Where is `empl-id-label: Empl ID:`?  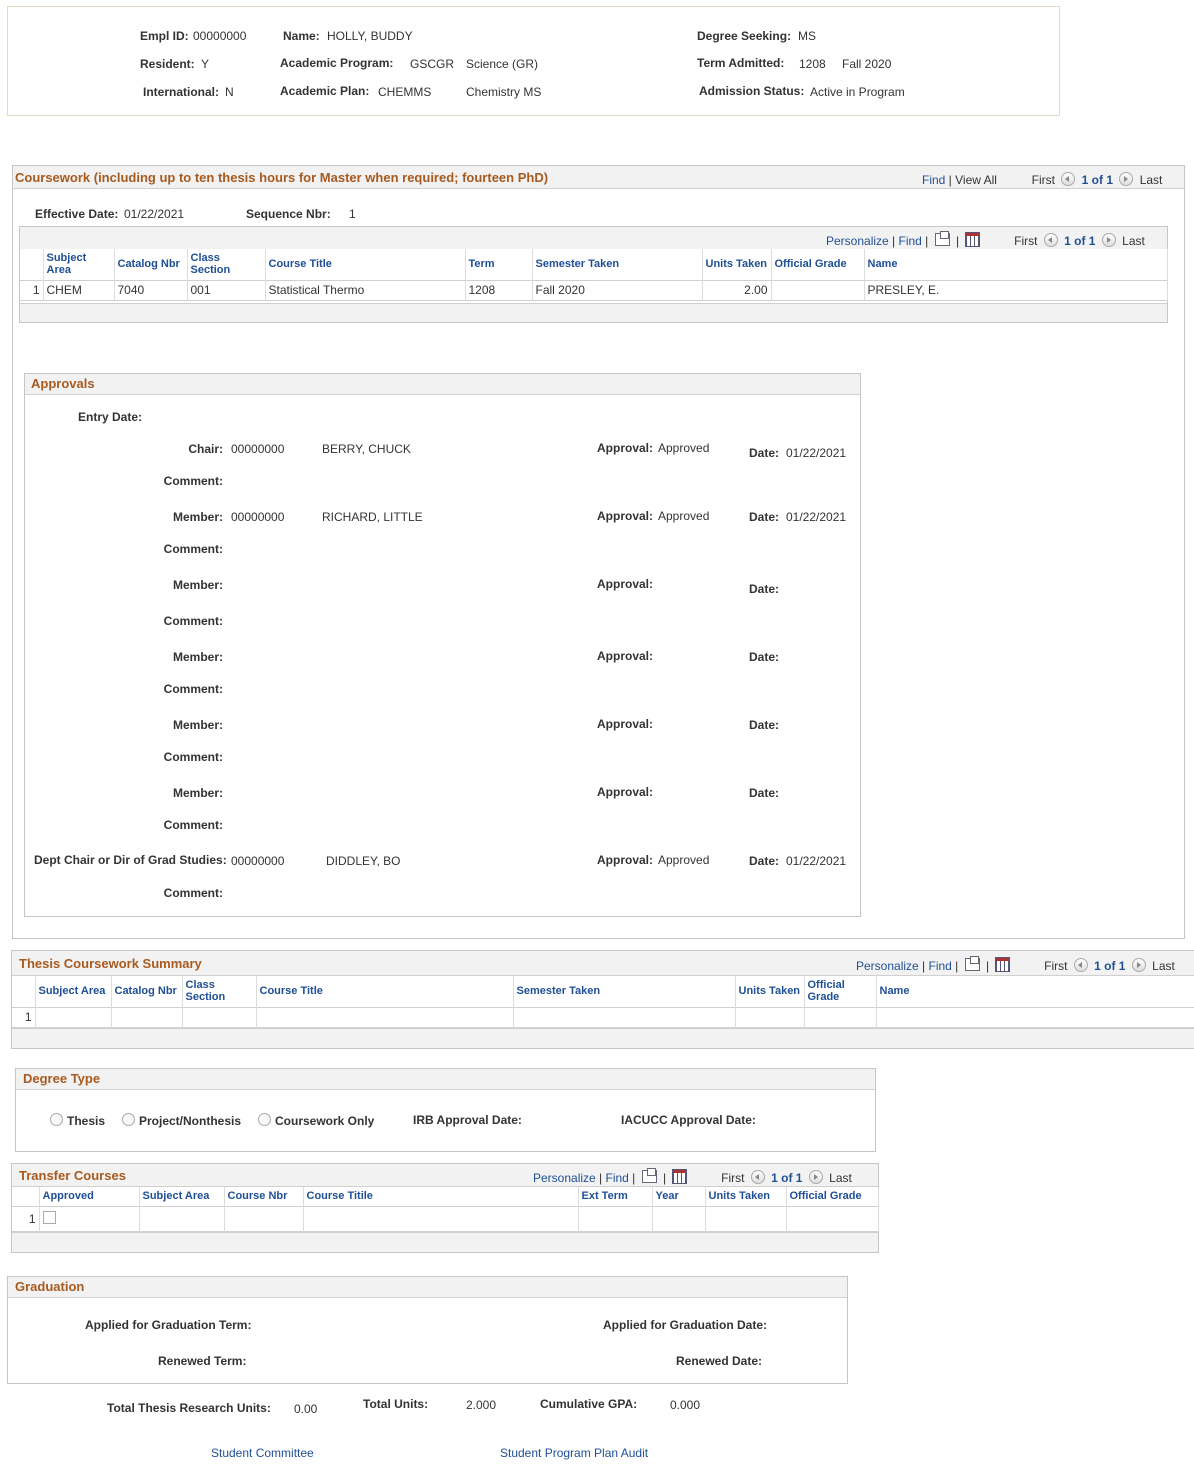
empl-id-label: Empl ID: is located at coordinates (164, 36).